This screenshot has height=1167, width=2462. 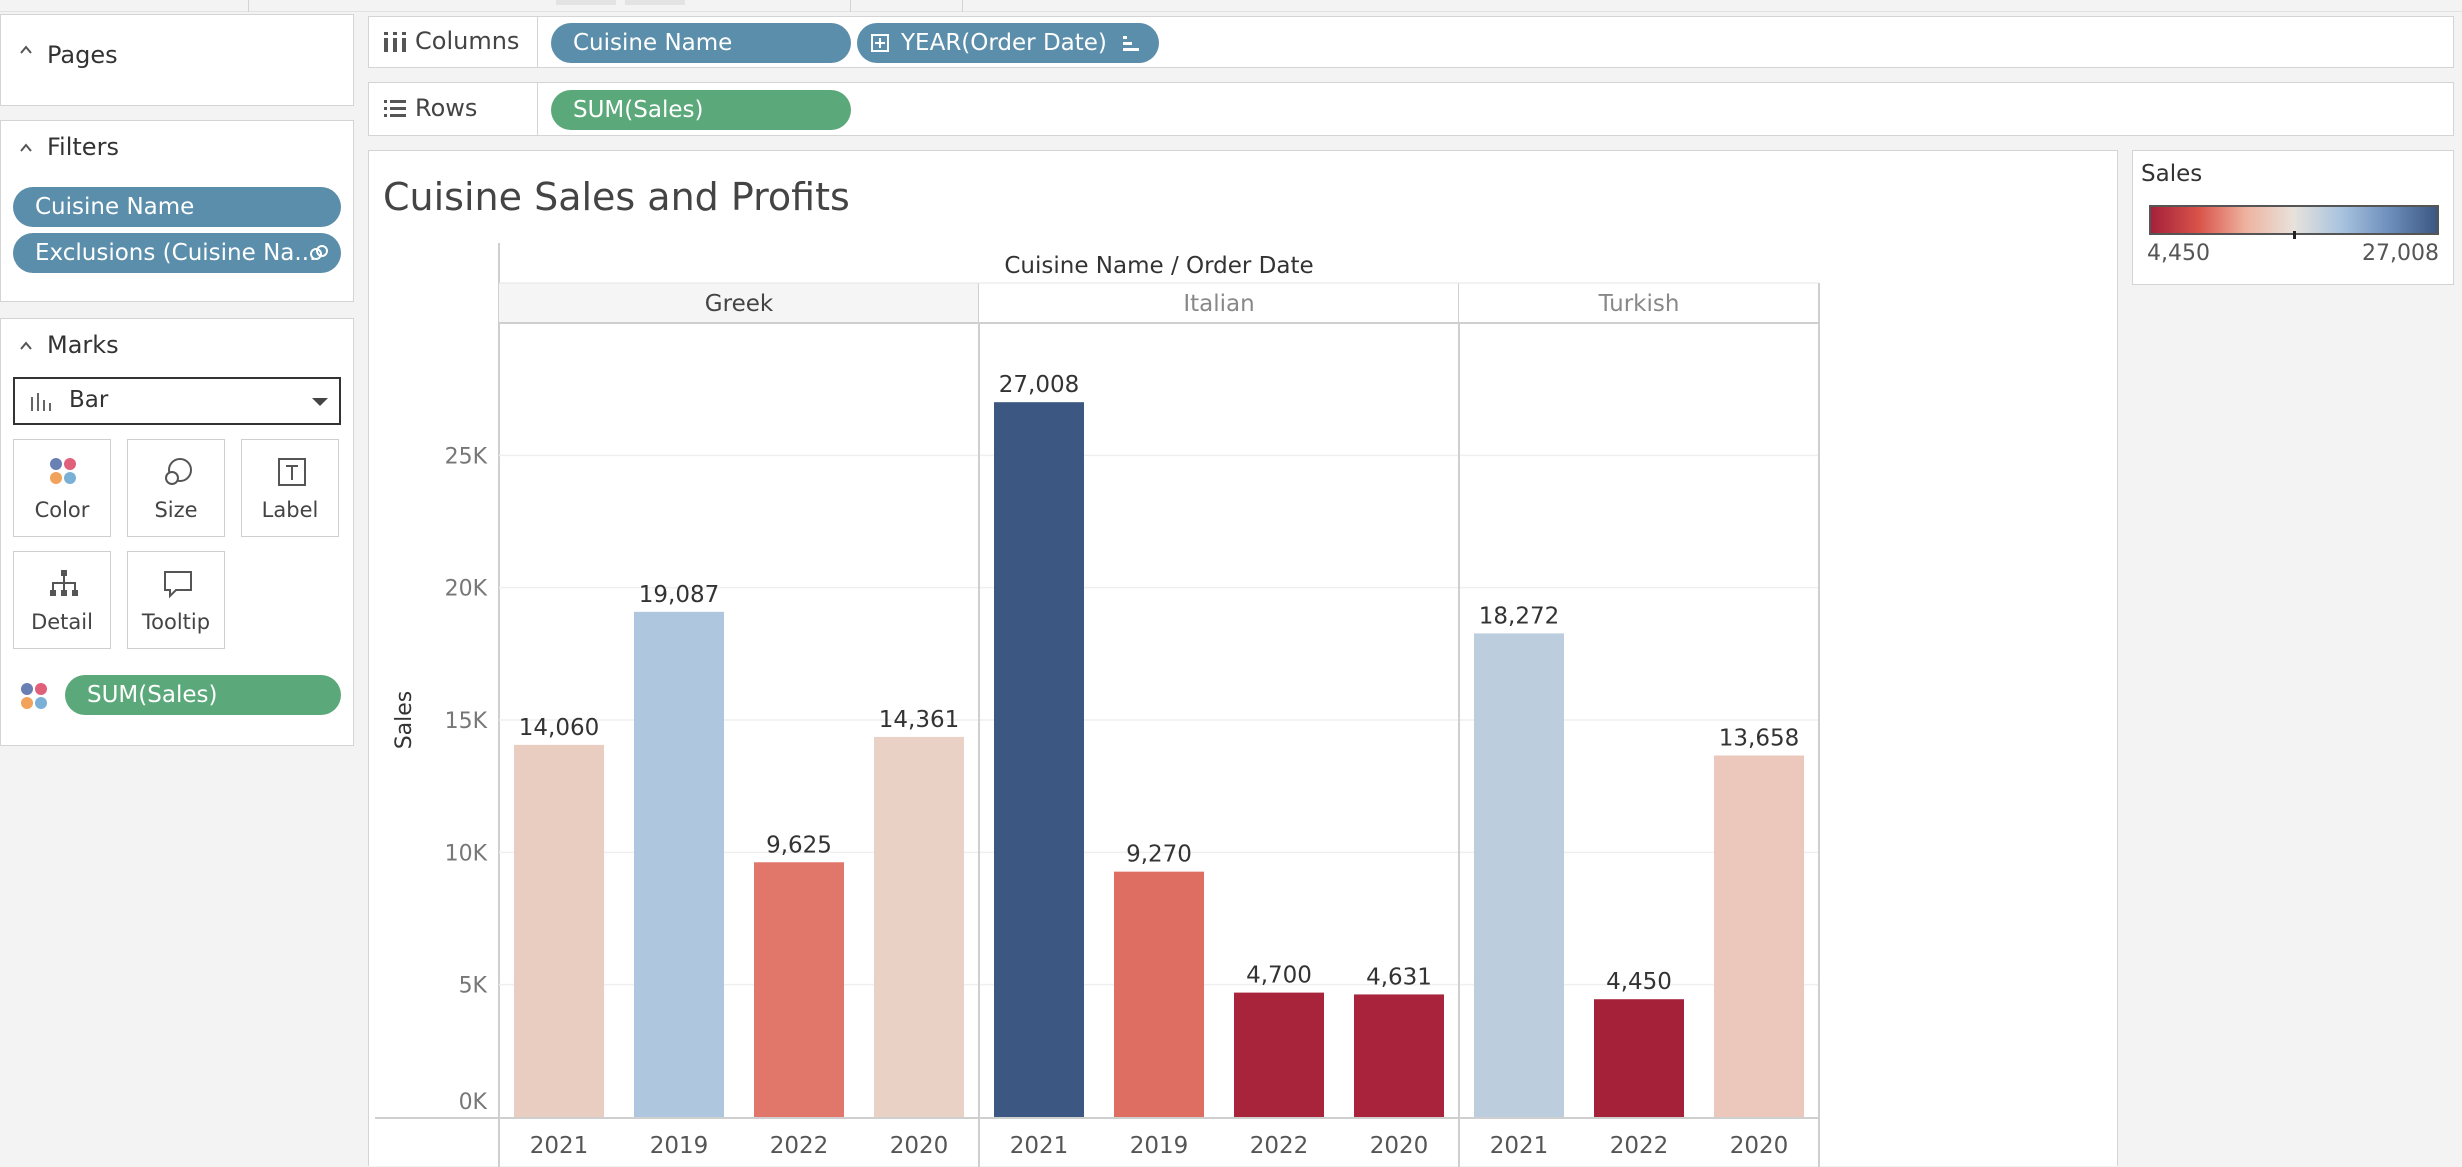 What do you see at coordinates (1004, 43) in the screenshot?
I see `columns-pill-year-order-date-label: YEAR(Order Date)` at bounding box center [1004, 43].